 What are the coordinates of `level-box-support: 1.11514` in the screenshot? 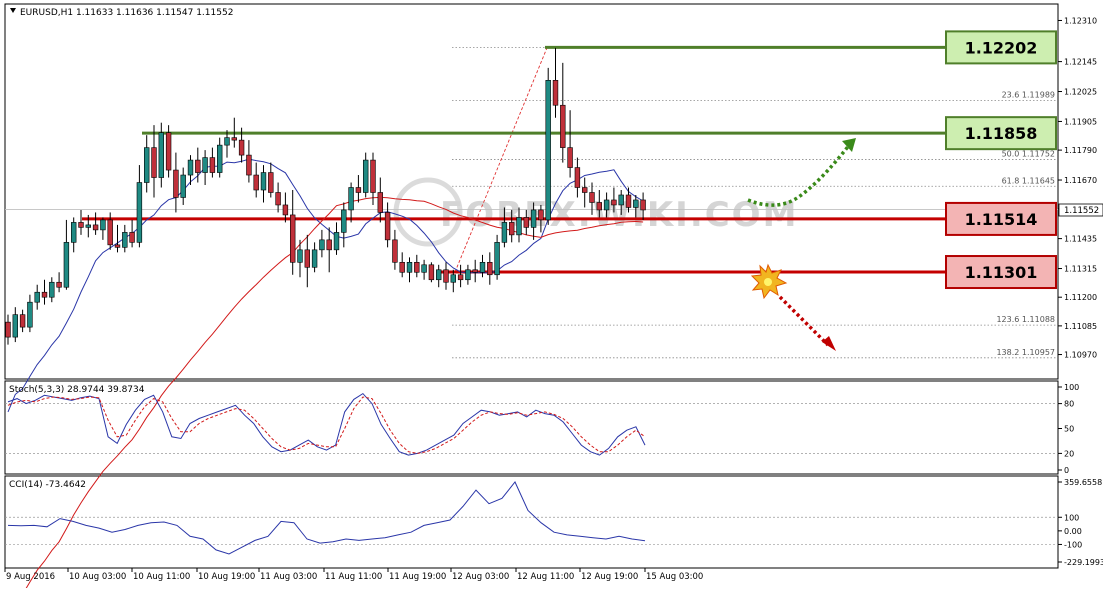 It's located at (1001, 218).